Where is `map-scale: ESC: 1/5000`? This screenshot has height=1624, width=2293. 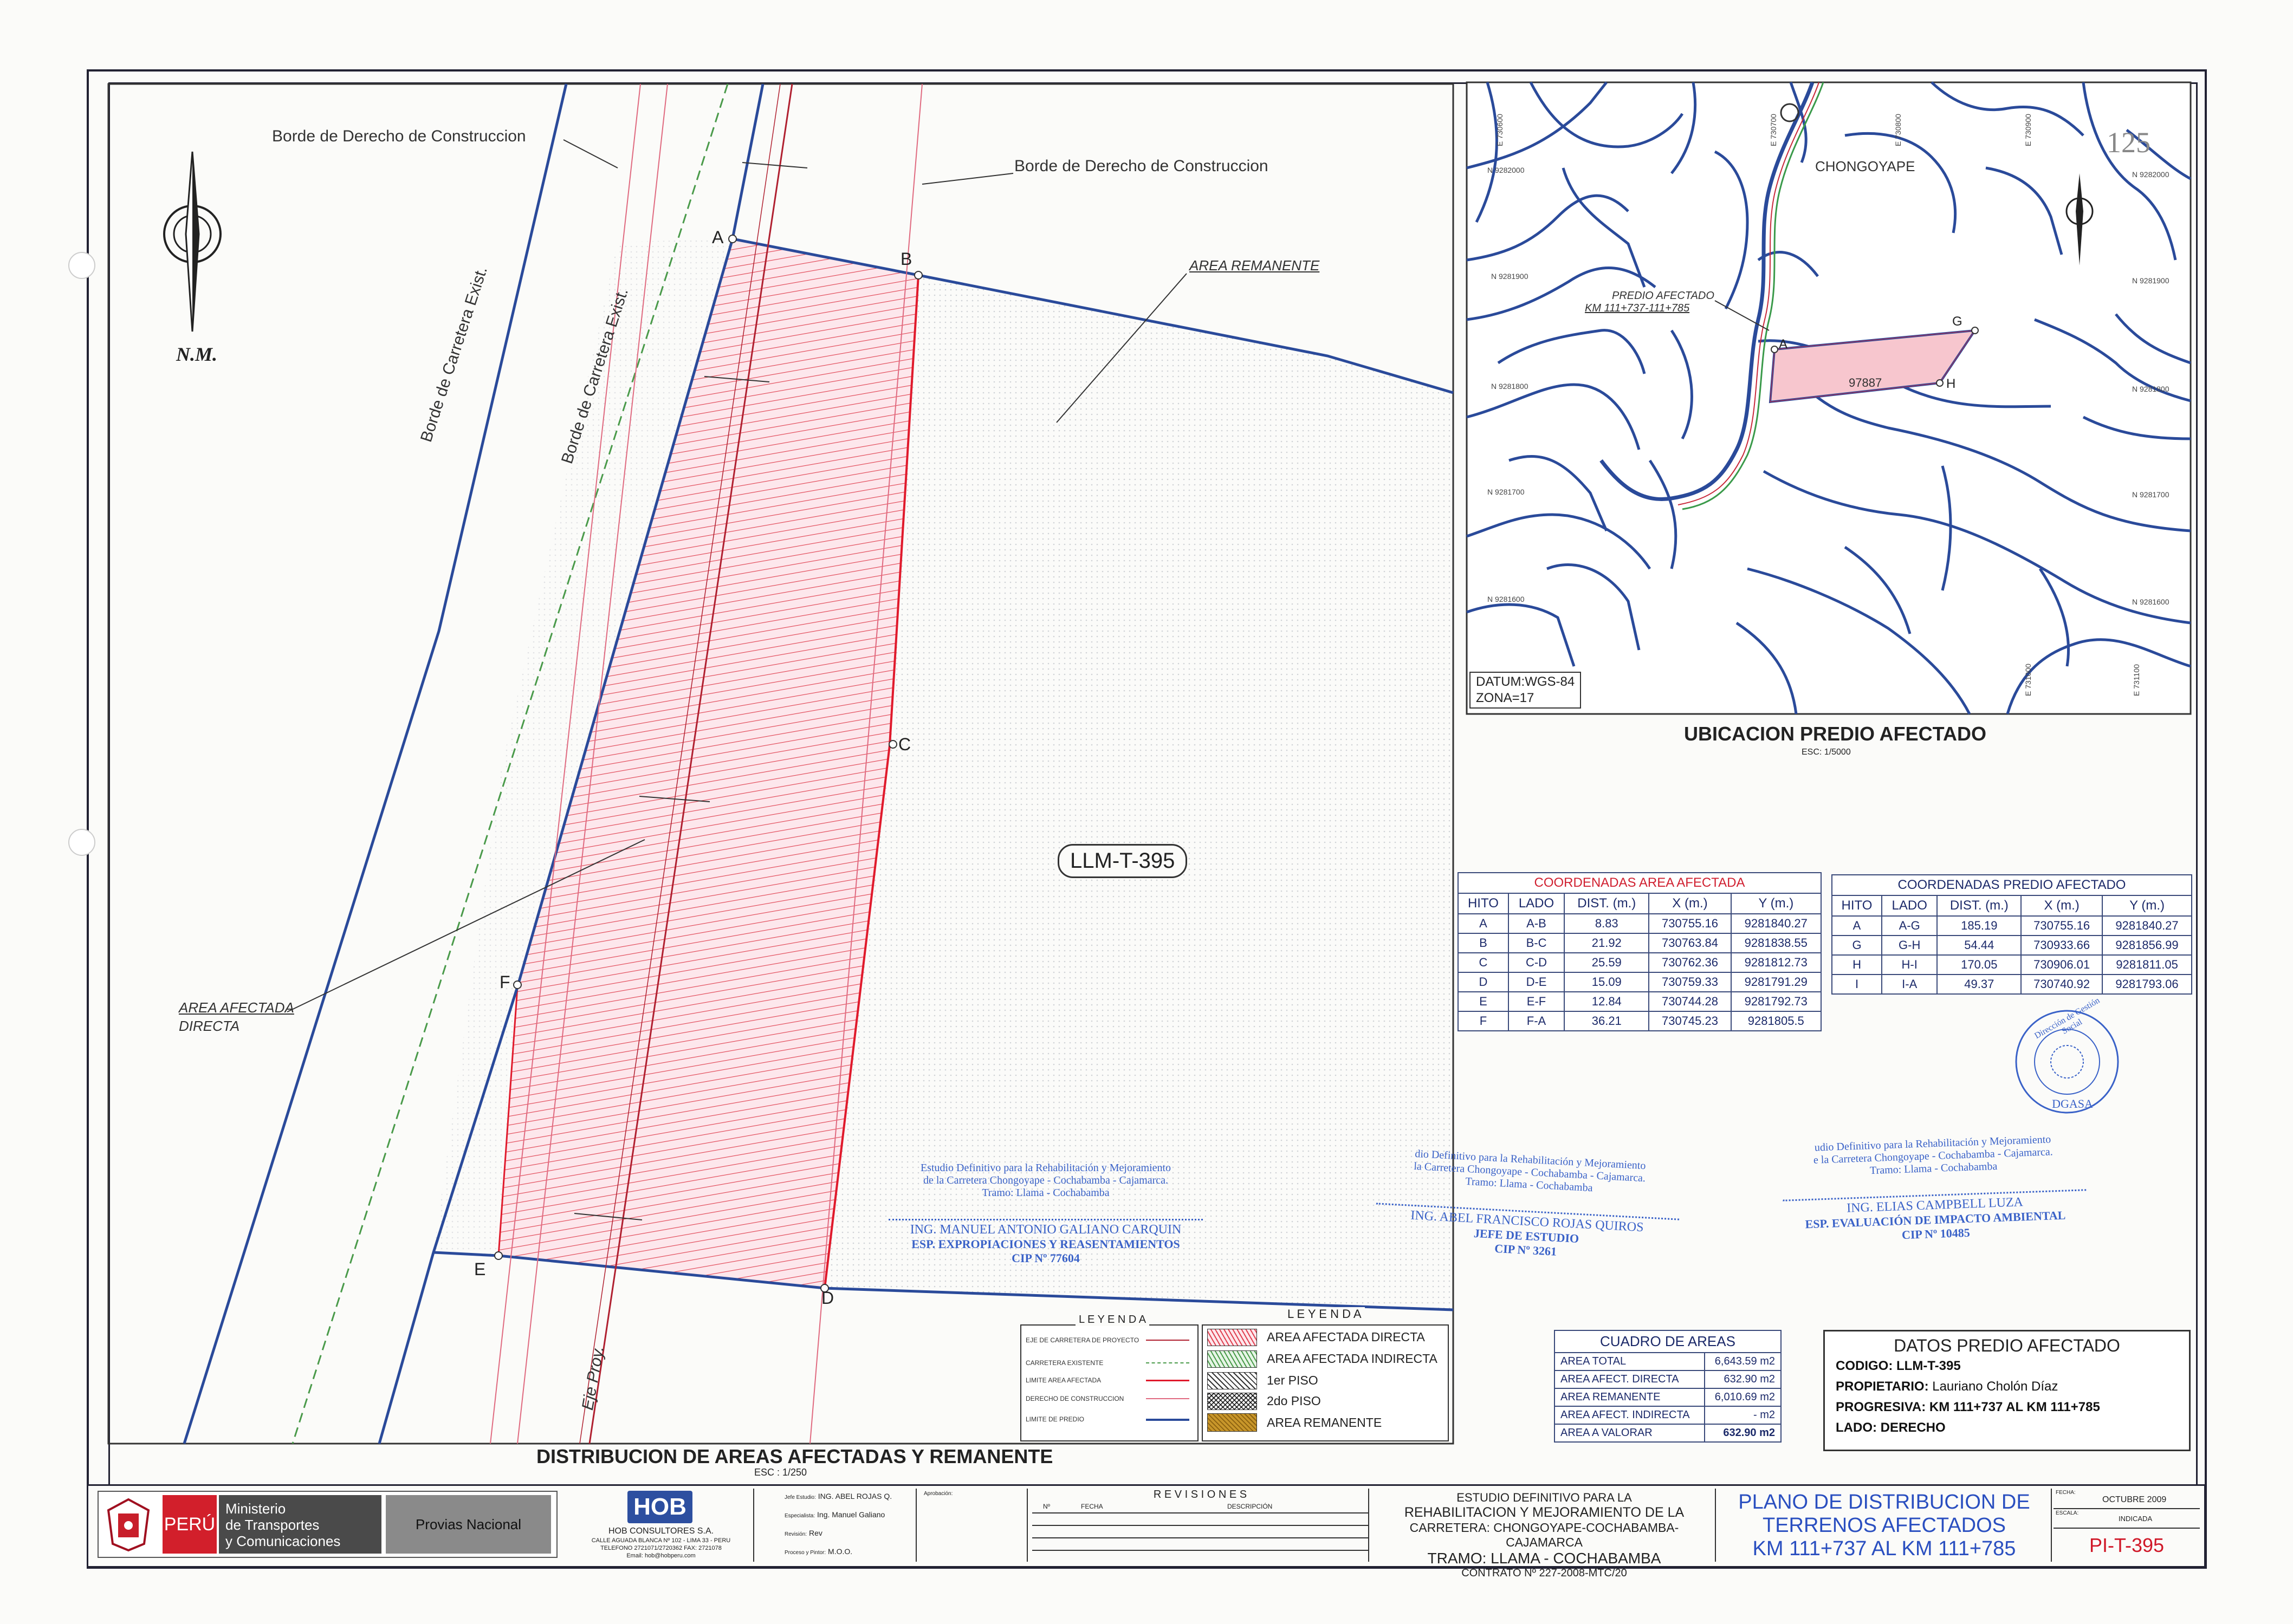
map-scale: ESC: 1/5000 is located at coordinates (1826, 752).